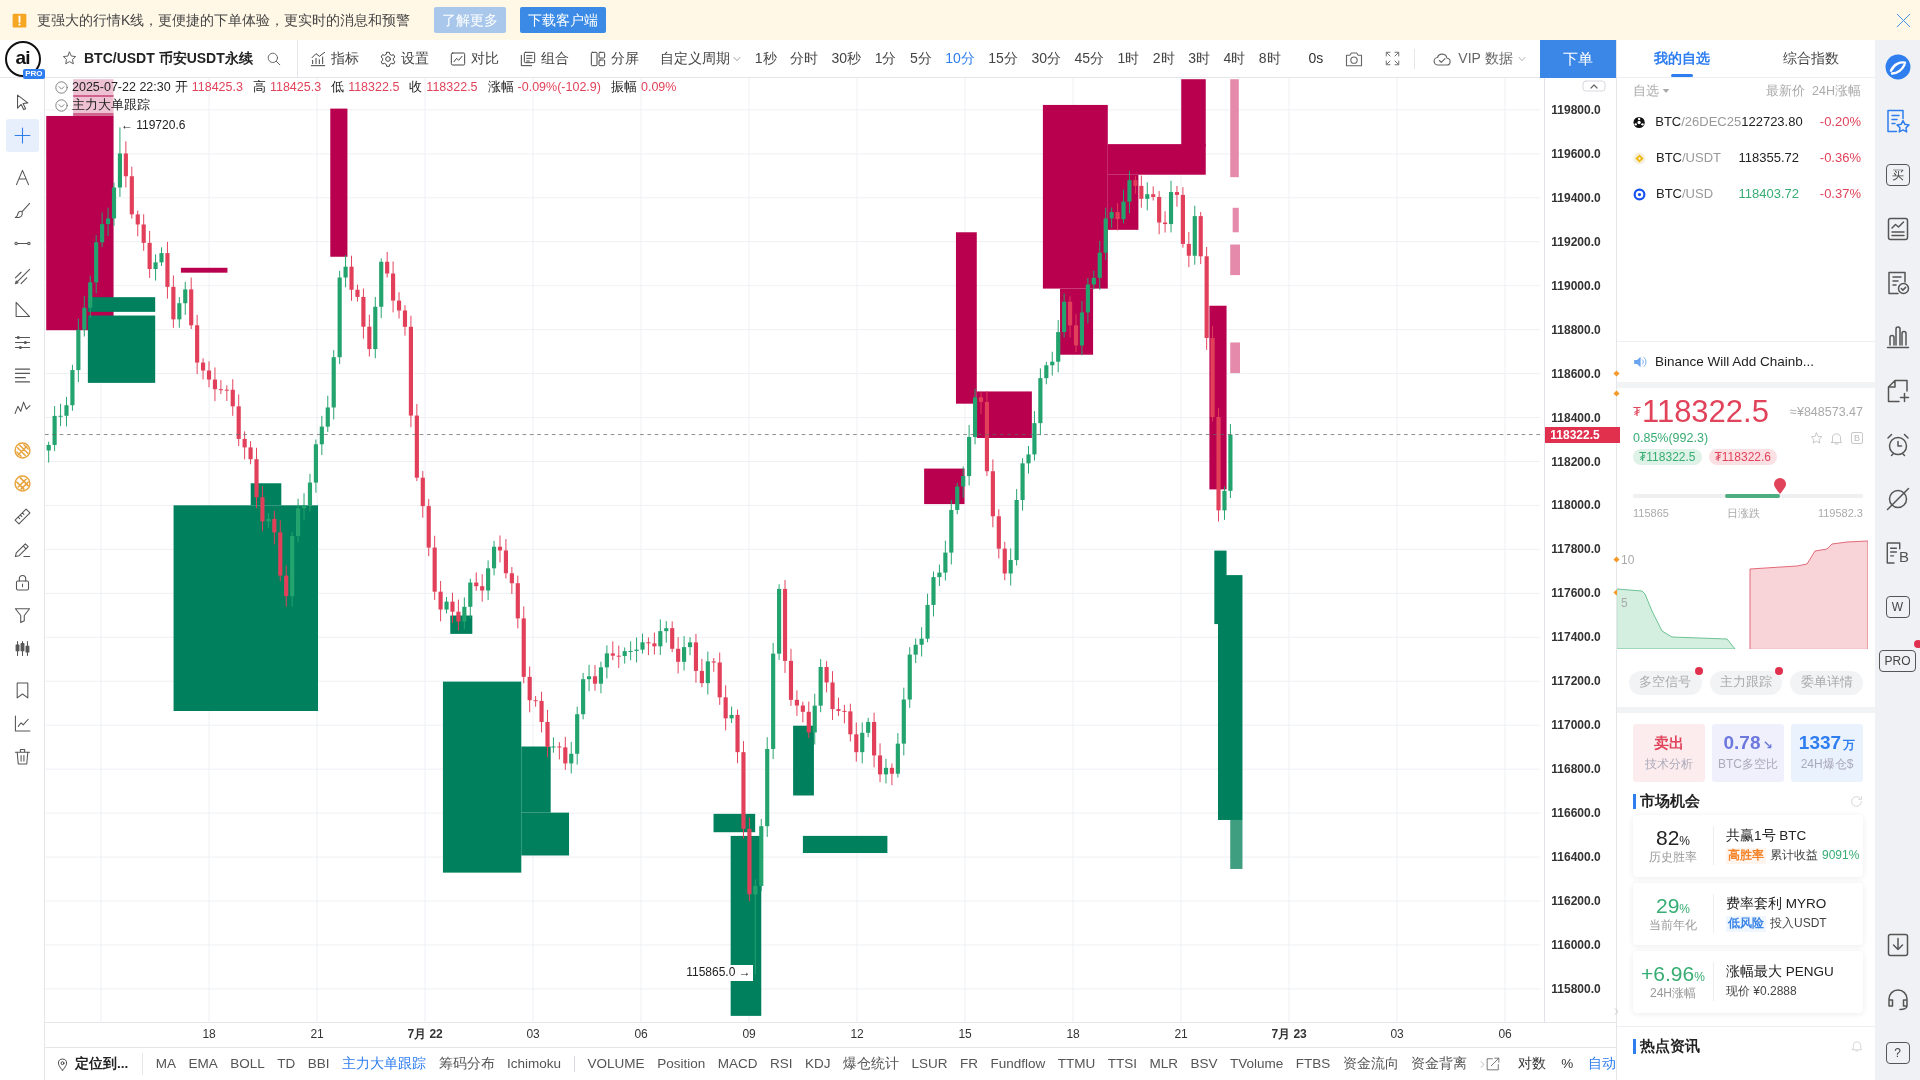 The image size is (1920, 1080). I want to click on stat-caption: BTC多空比, so click(1748, 765).